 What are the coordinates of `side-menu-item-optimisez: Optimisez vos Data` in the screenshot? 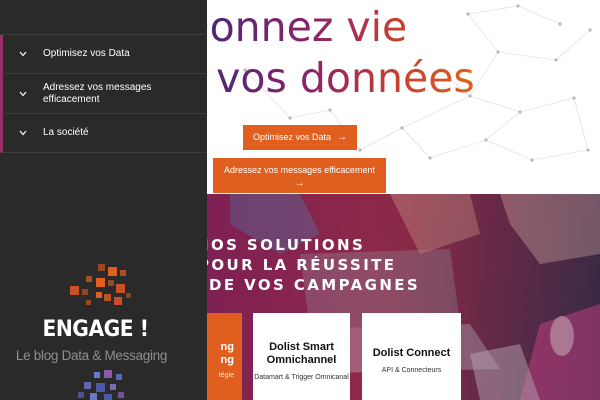 It's located at (103, 54).